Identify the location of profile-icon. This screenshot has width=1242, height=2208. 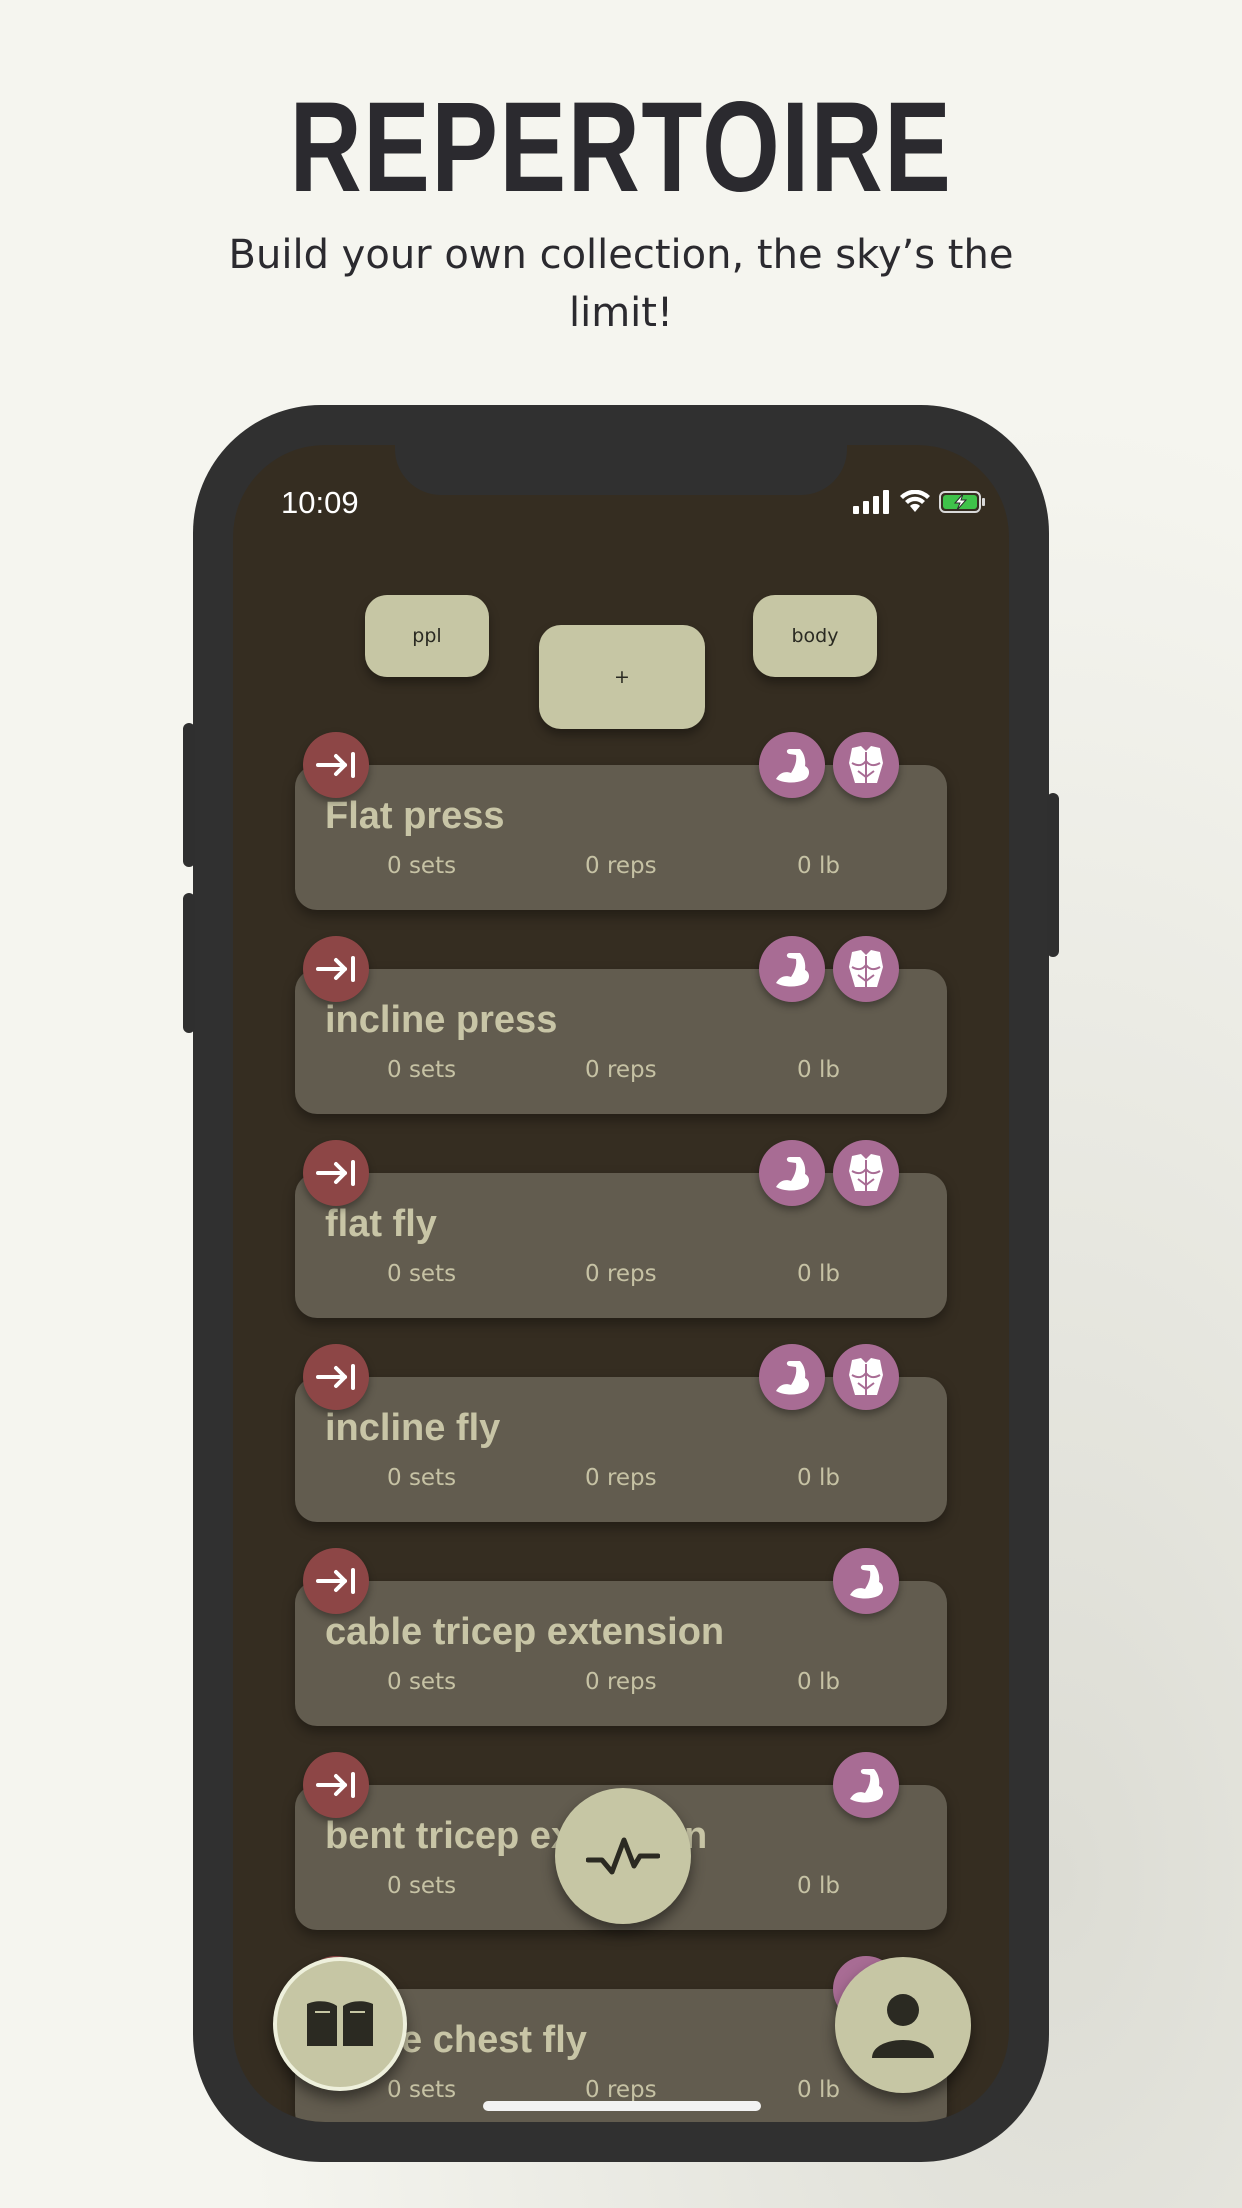
(903, 2026).